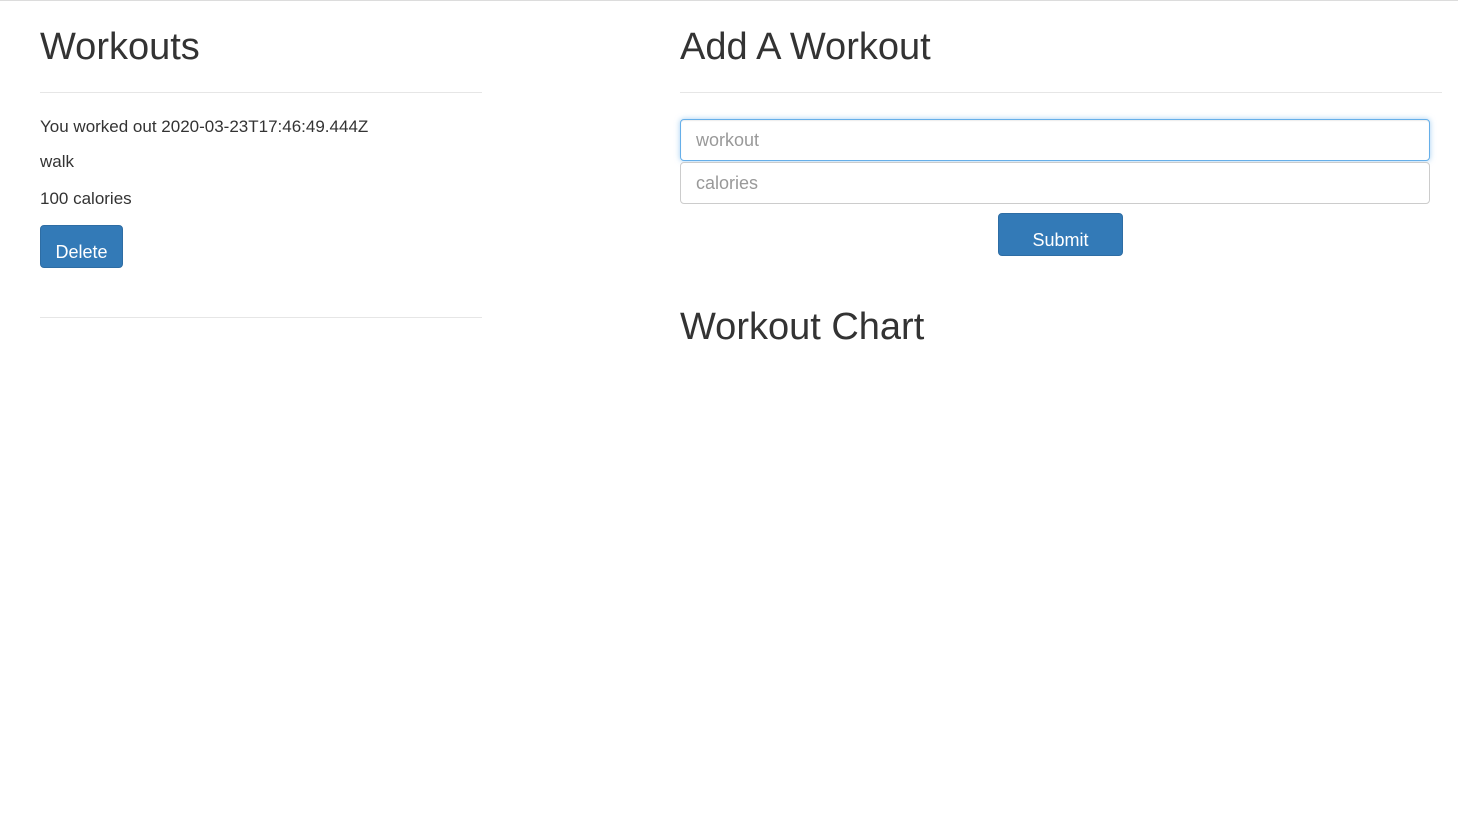 This screenshot has width=1458, height=826. I want to click on workouts-title: Workouts, so click(120, 47).